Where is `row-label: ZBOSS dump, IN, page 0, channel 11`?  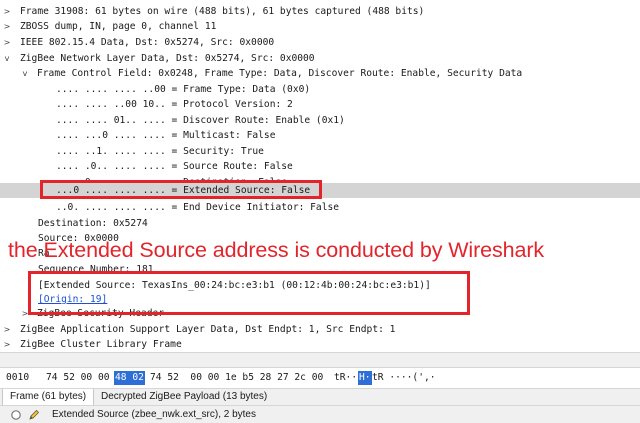 row-label: ZBOSS dump, IN, page 0, channel 11 is located at coordinates (118, 26).